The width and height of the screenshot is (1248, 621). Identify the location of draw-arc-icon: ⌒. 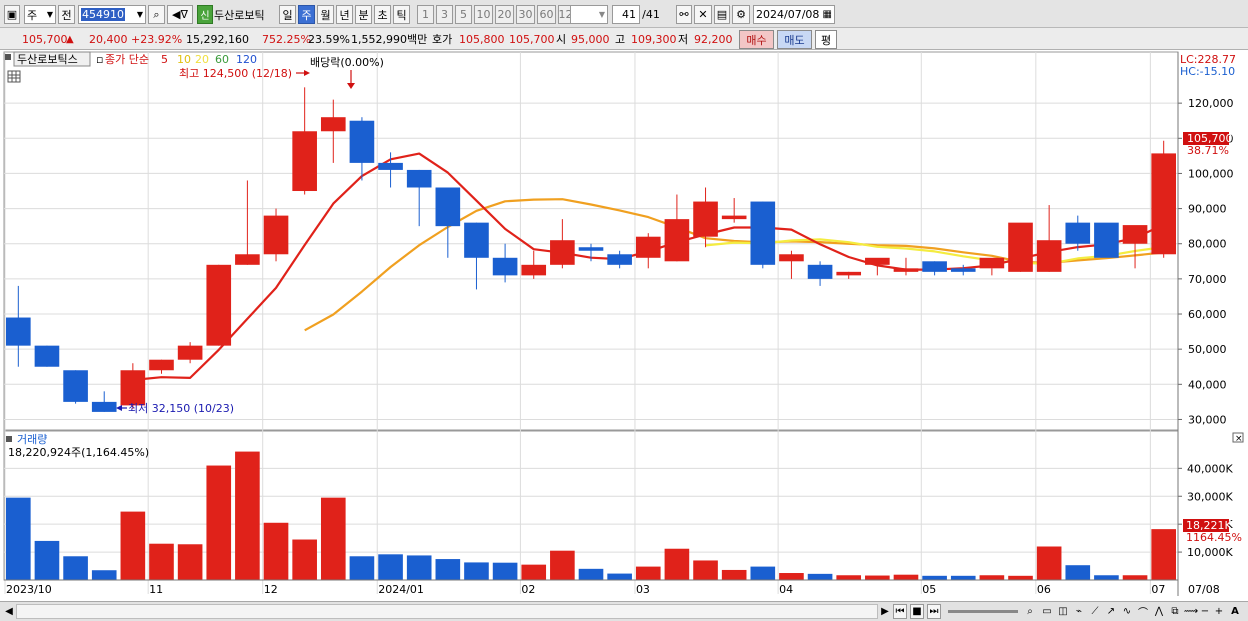
(1143, 611).